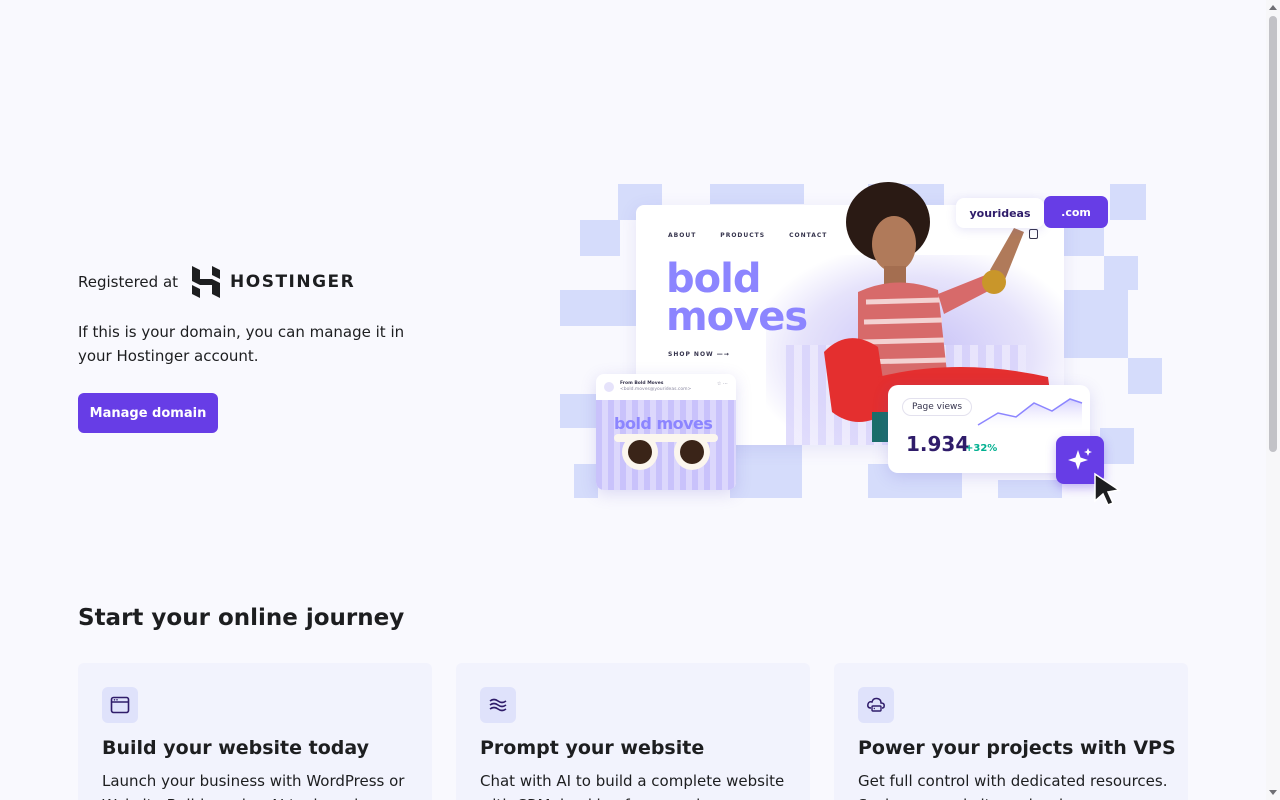 This screenshot has width=1280, height=800. What do you see at coordinates (236, 748) in the screenshot?
I see `card-title: Build your website today` at bounding box center [236, 748].